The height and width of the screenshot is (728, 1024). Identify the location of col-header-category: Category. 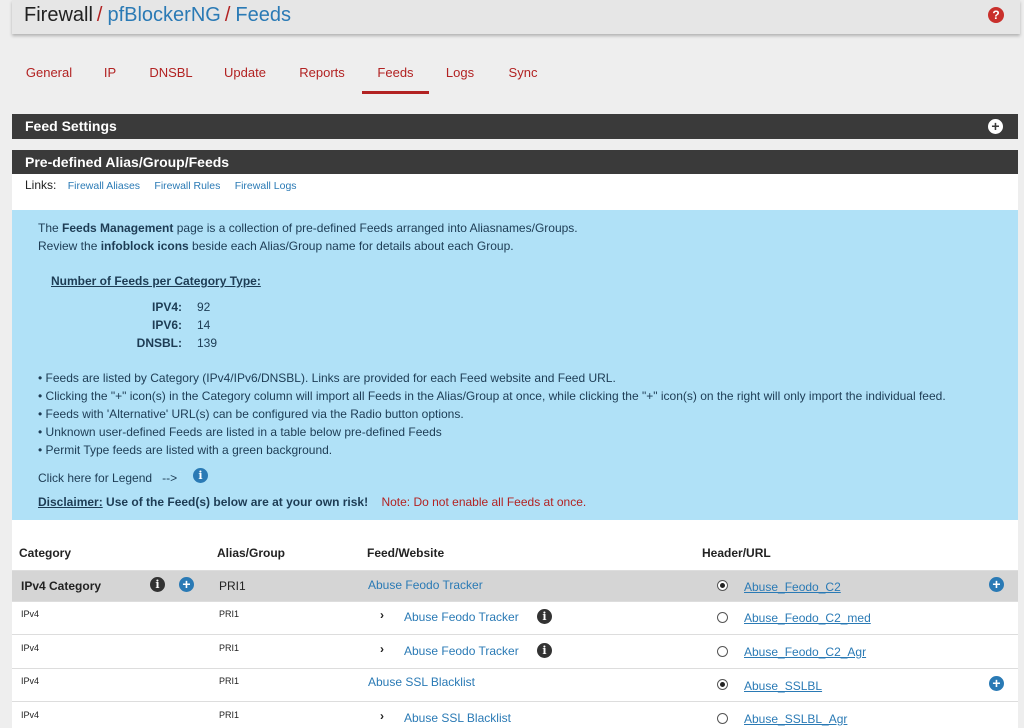
(45, 553).